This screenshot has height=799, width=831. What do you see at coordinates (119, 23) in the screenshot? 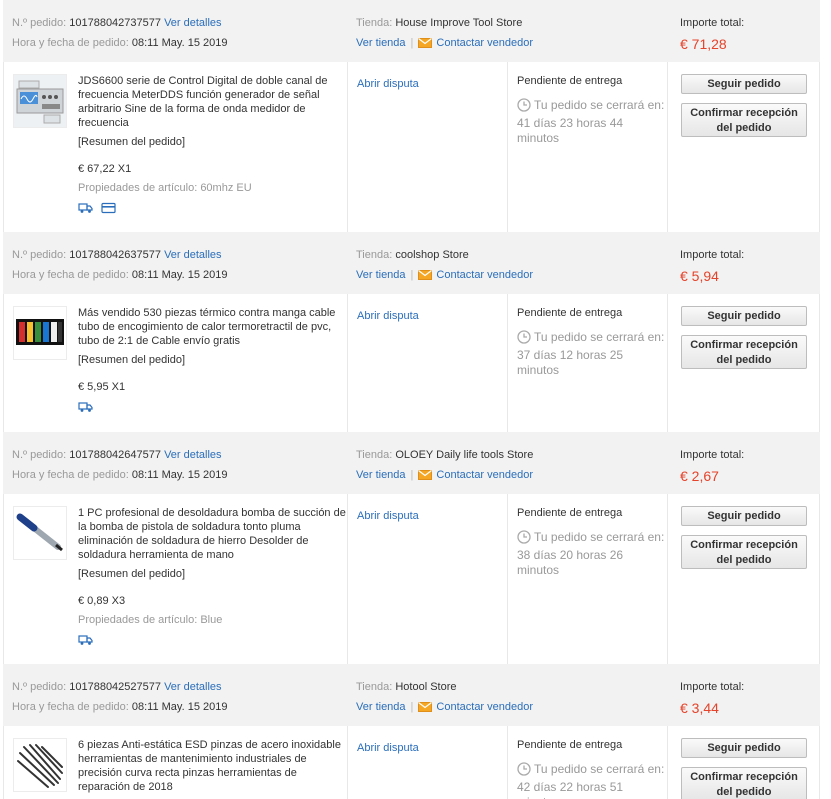
I see `order-number-row: N.º pedido: 101788042737577 Ver detalles` at bounding box center [119, 23].